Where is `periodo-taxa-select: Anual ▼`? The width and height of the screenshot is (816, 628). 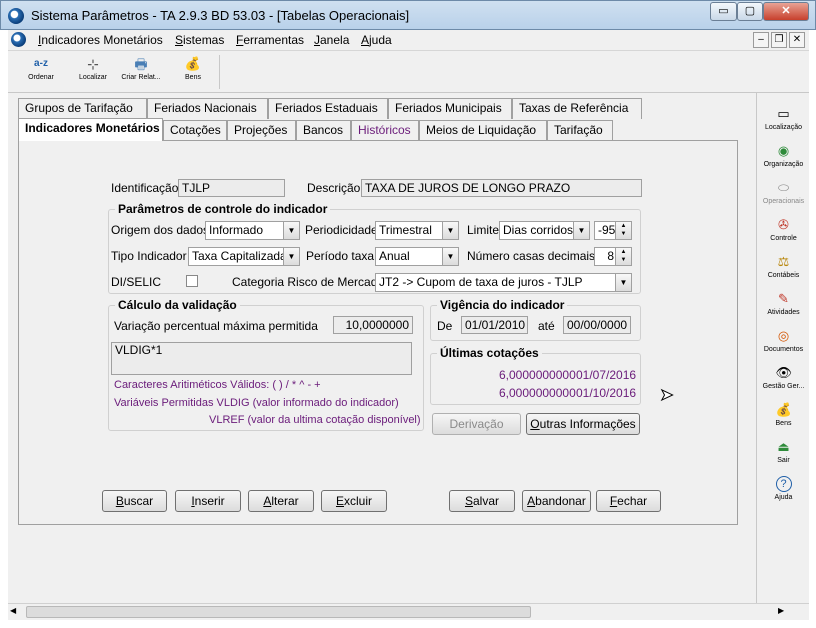 periodo-taxa-select: Anual ▼ is located at coordinates (417, 256).